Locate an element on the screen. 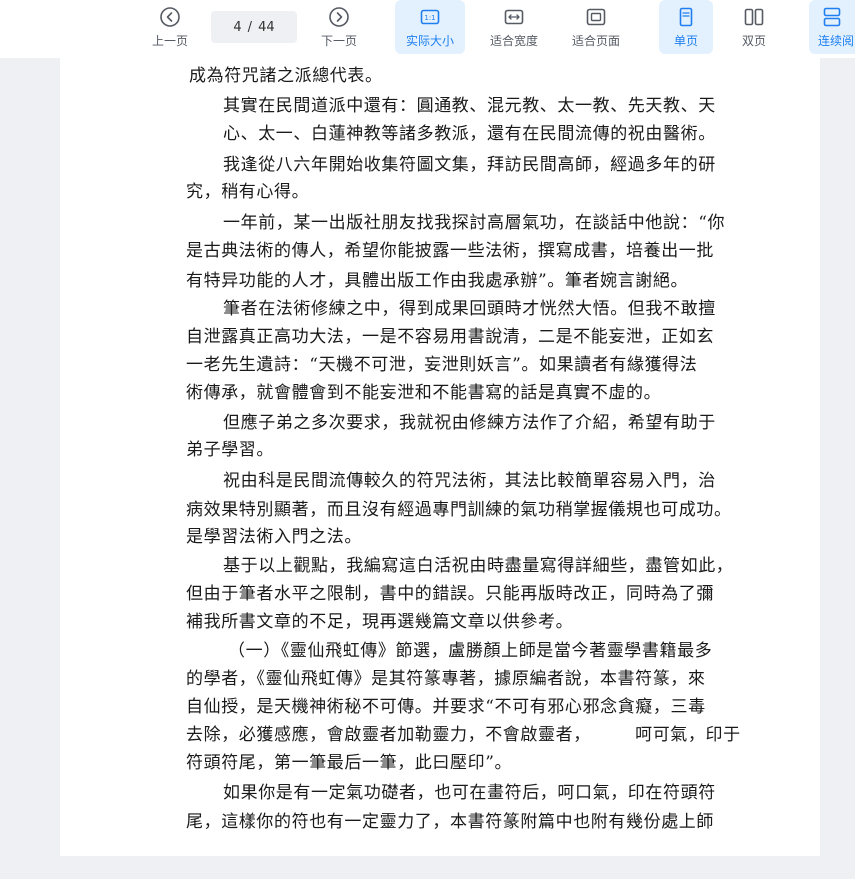 This screenshot has height=879, width=855. continuous-read-label: 连续阅 is located at coordinates (835, 41).